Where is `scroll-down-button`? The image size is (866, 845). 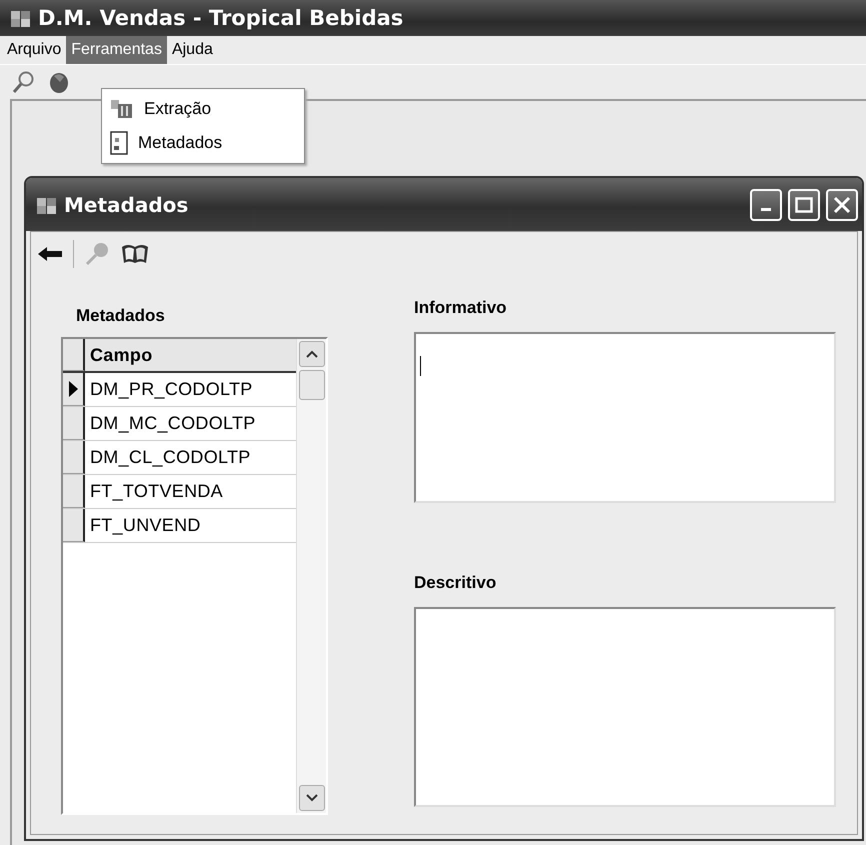
scroll-down-button is located at coordinates (311, 798).